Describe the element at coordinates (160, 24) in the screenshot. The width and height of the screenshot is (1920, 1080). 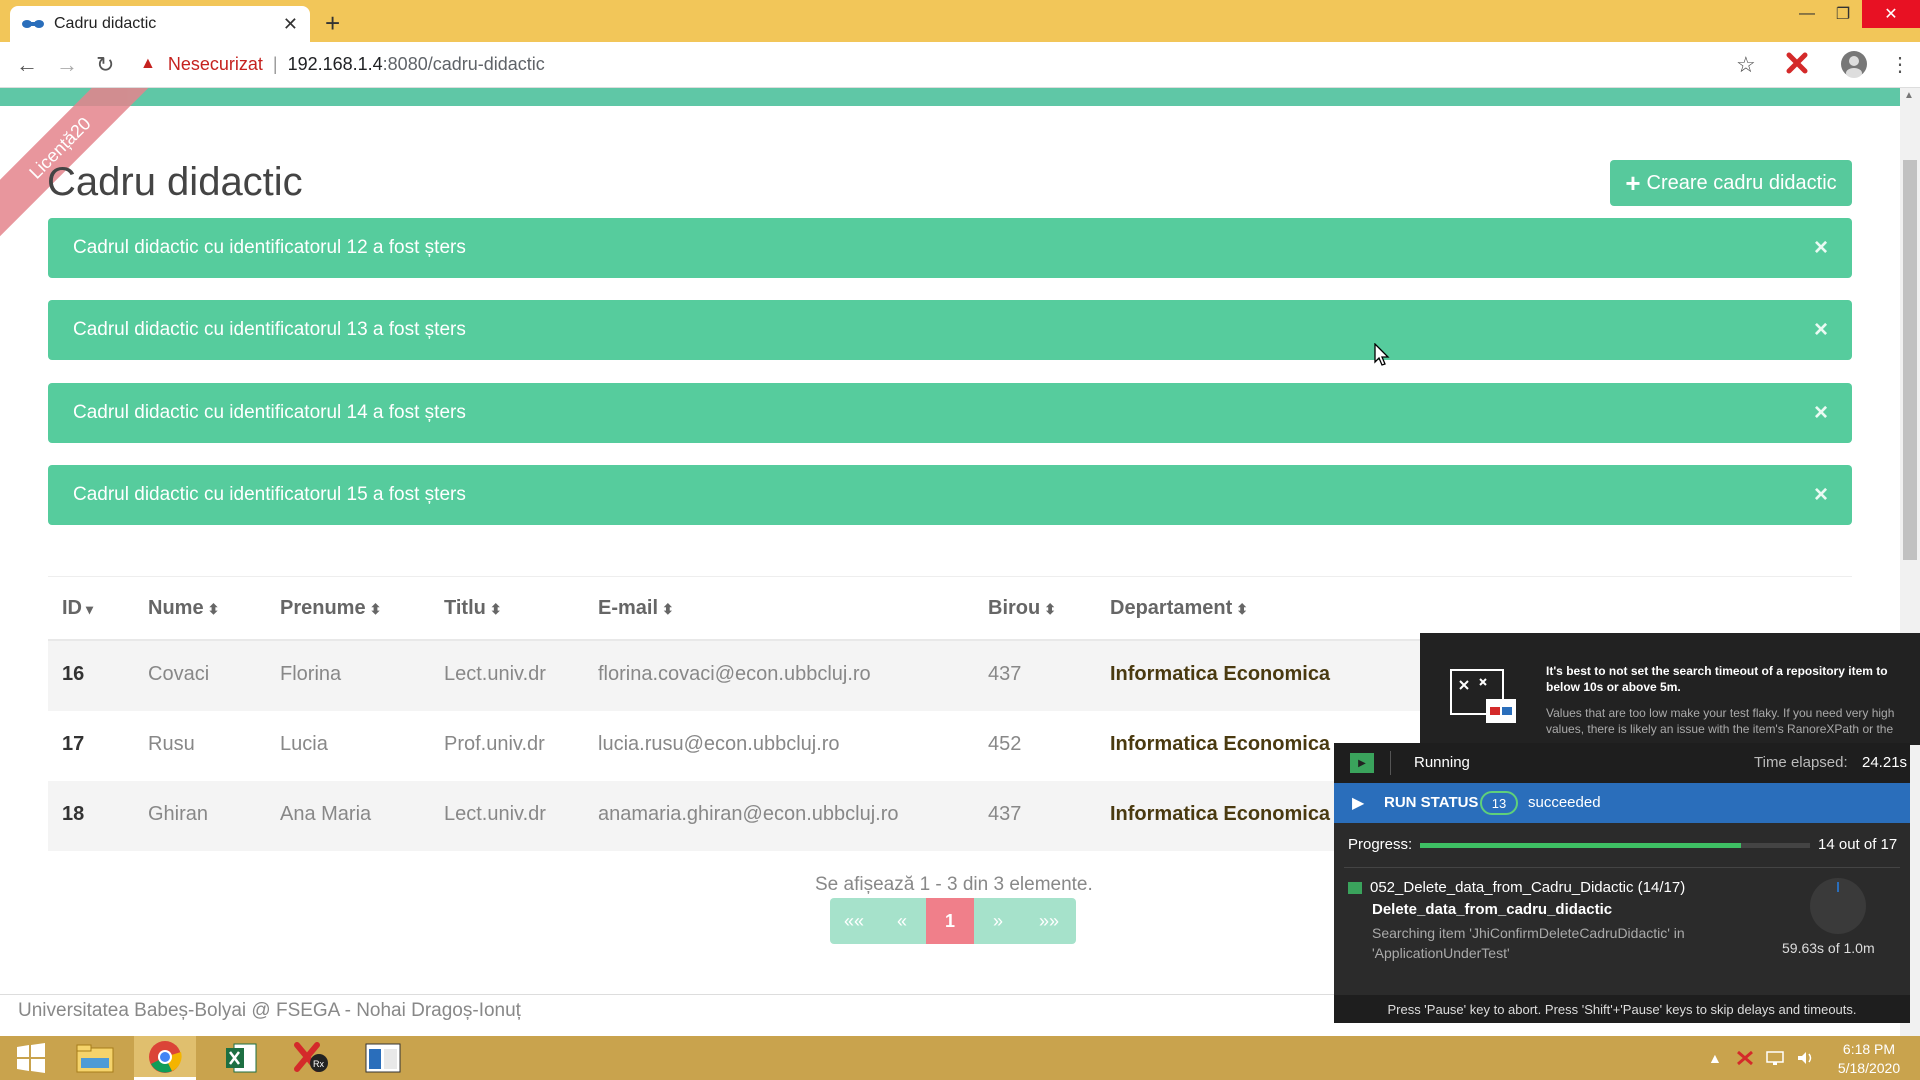
I see `browser-tab: Cadru didactic ✕` at that location.